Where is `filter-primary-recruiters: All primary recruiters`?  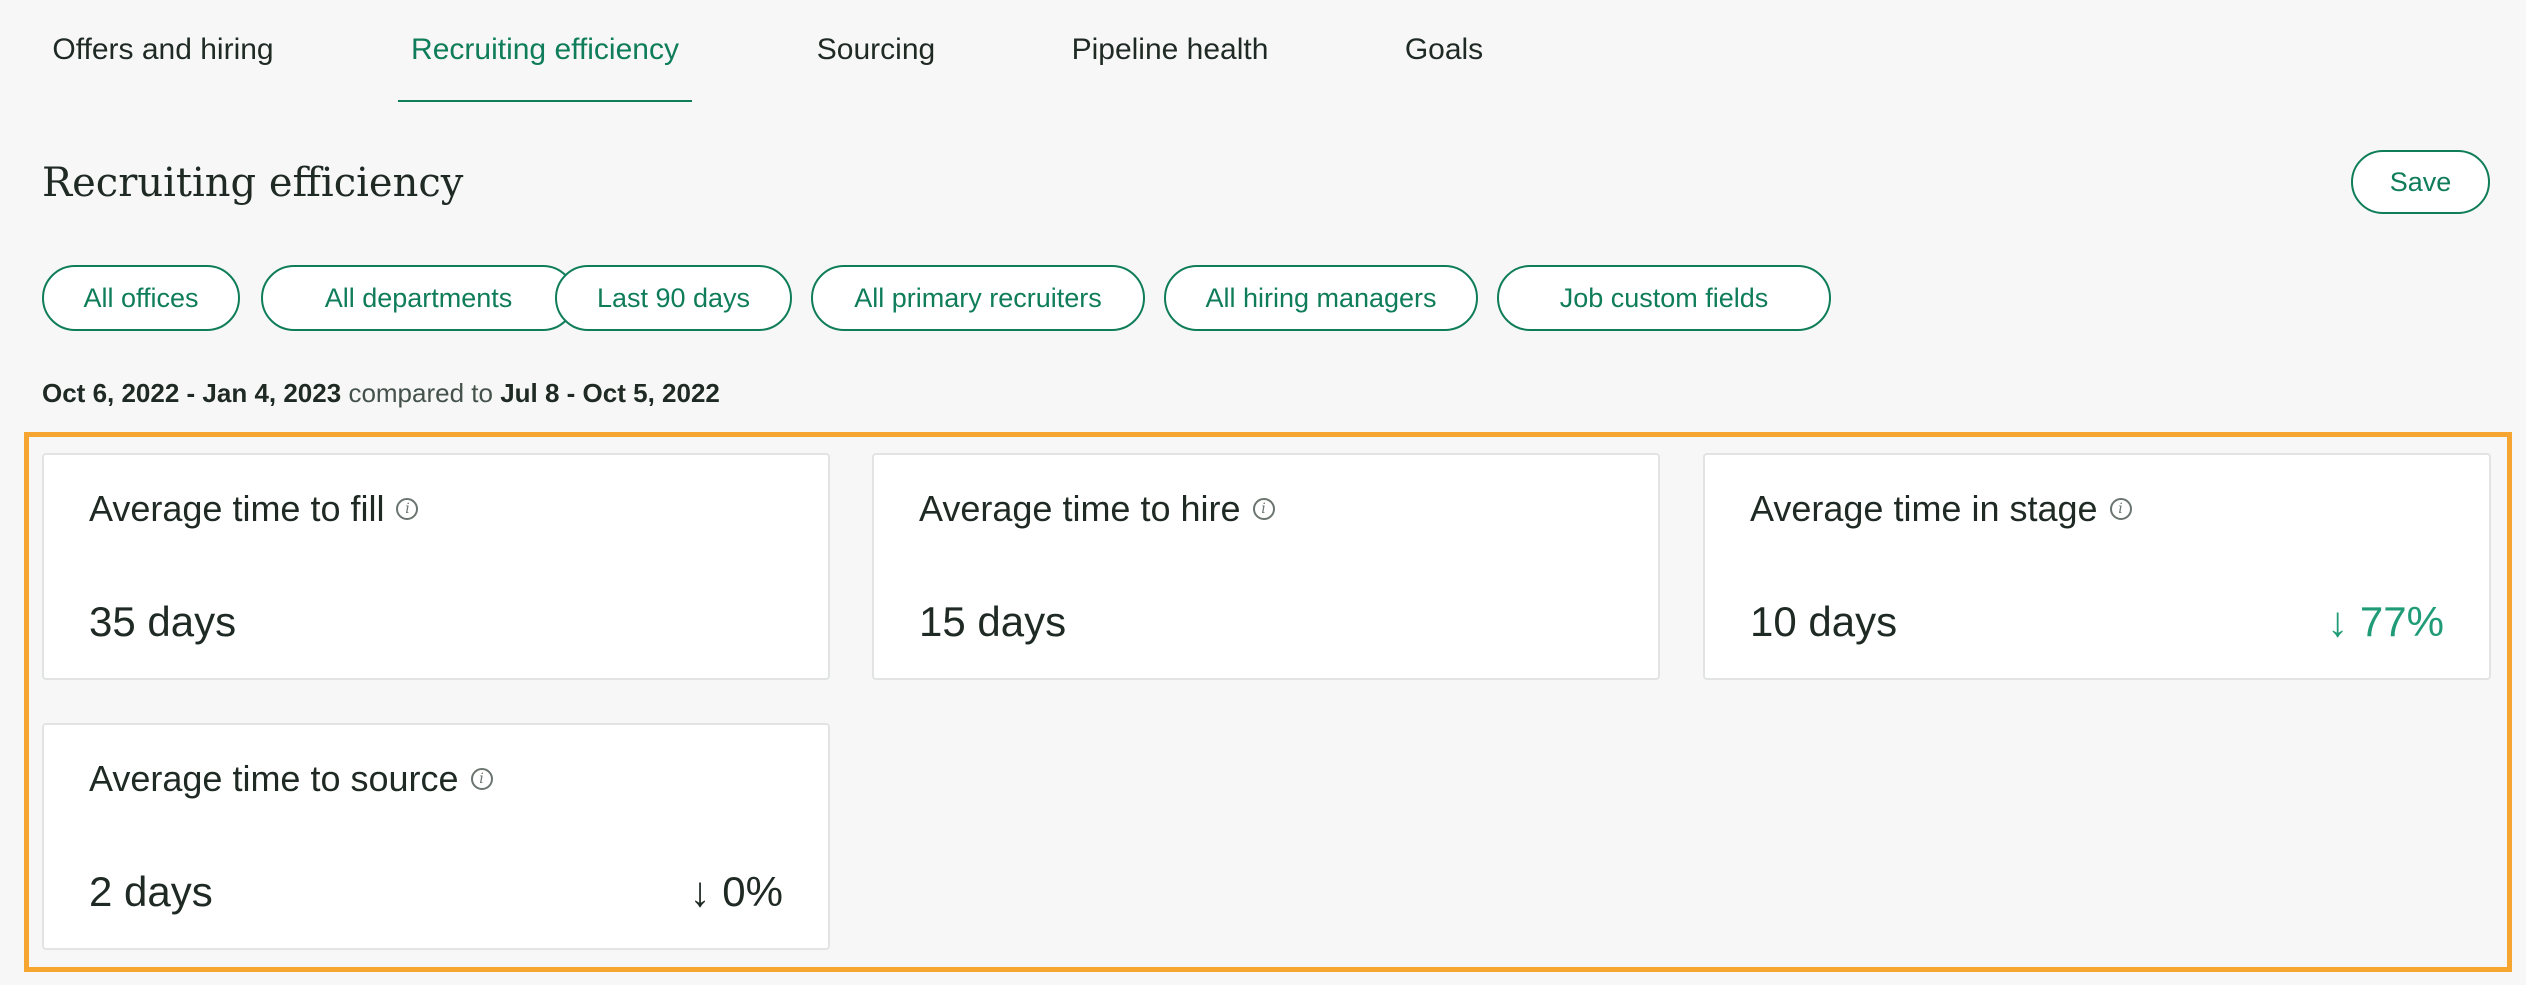
filter-primary-recruiters: All primary recruiters is located at coordinates (978, 298).